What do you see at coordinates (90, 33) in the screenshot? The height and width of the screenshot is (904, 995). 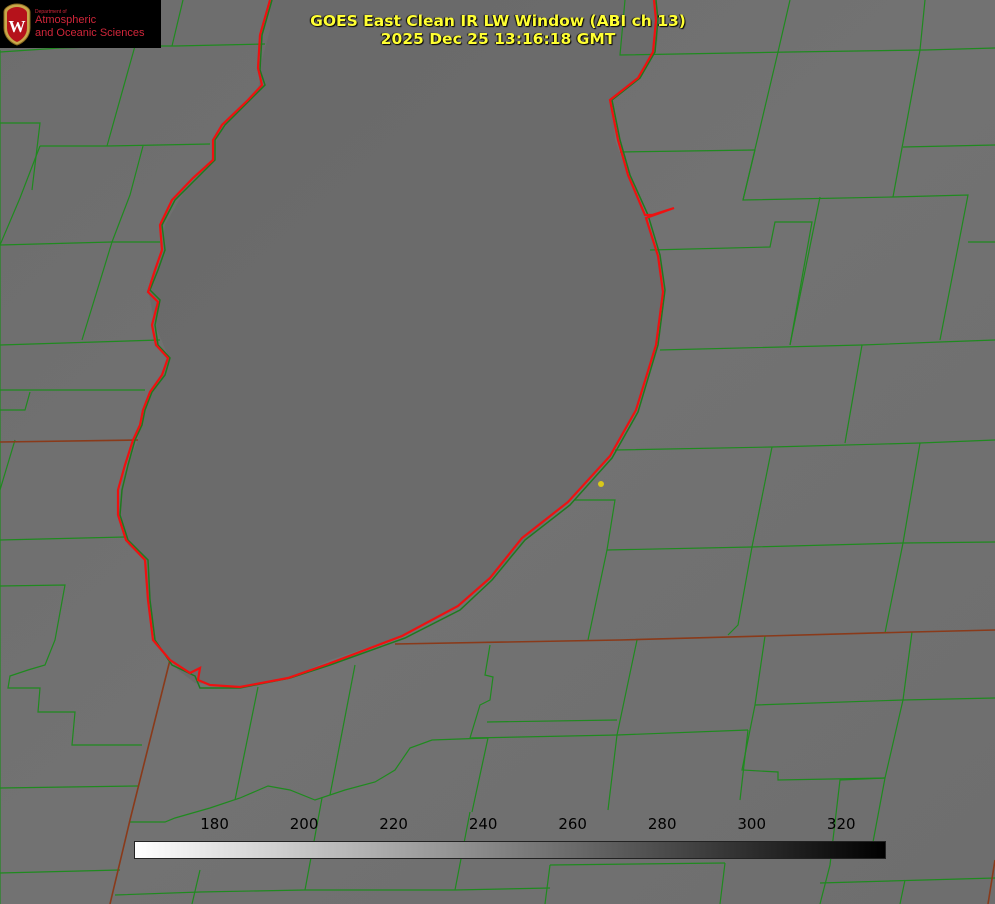 I see `logo-name-line2: and Oceanic Sciences` at bounding box center [90, 33].